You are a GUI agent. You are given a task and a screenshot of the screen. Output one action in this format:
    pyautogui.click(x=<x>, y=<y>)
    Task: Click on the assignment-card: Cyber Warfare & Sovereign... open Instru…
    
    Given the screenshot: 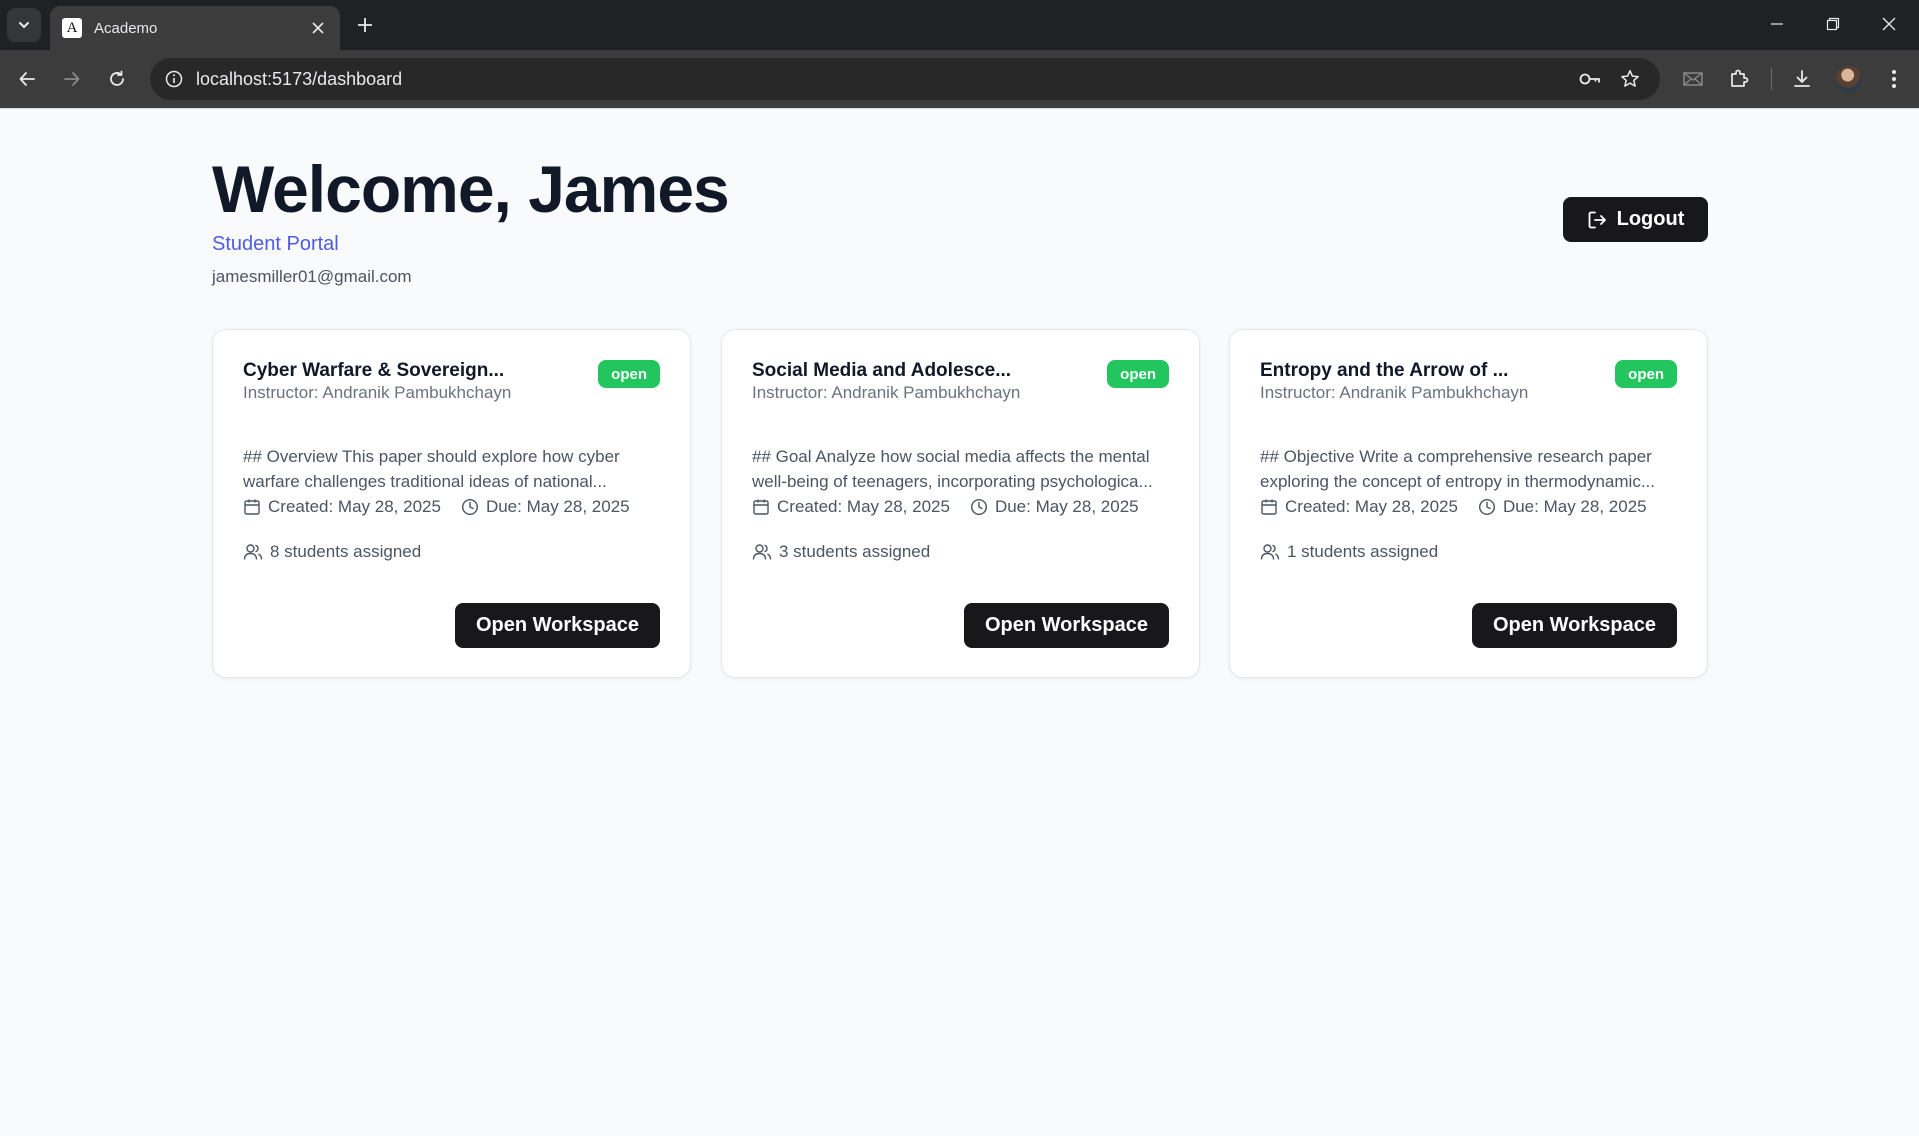 What is the action you would take?
    pyautogui.click(x=451, y=503)
    